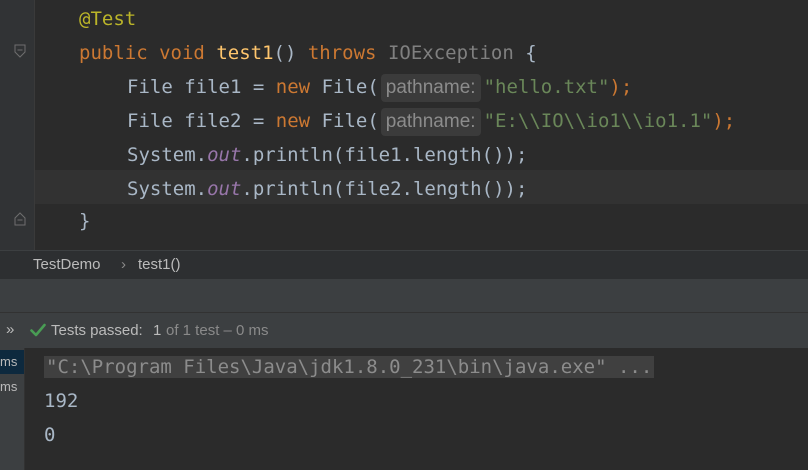  Describe the element at coordinates (546, 87) in the screenshot. I see `string-literal: "hello.txt"` at that location.